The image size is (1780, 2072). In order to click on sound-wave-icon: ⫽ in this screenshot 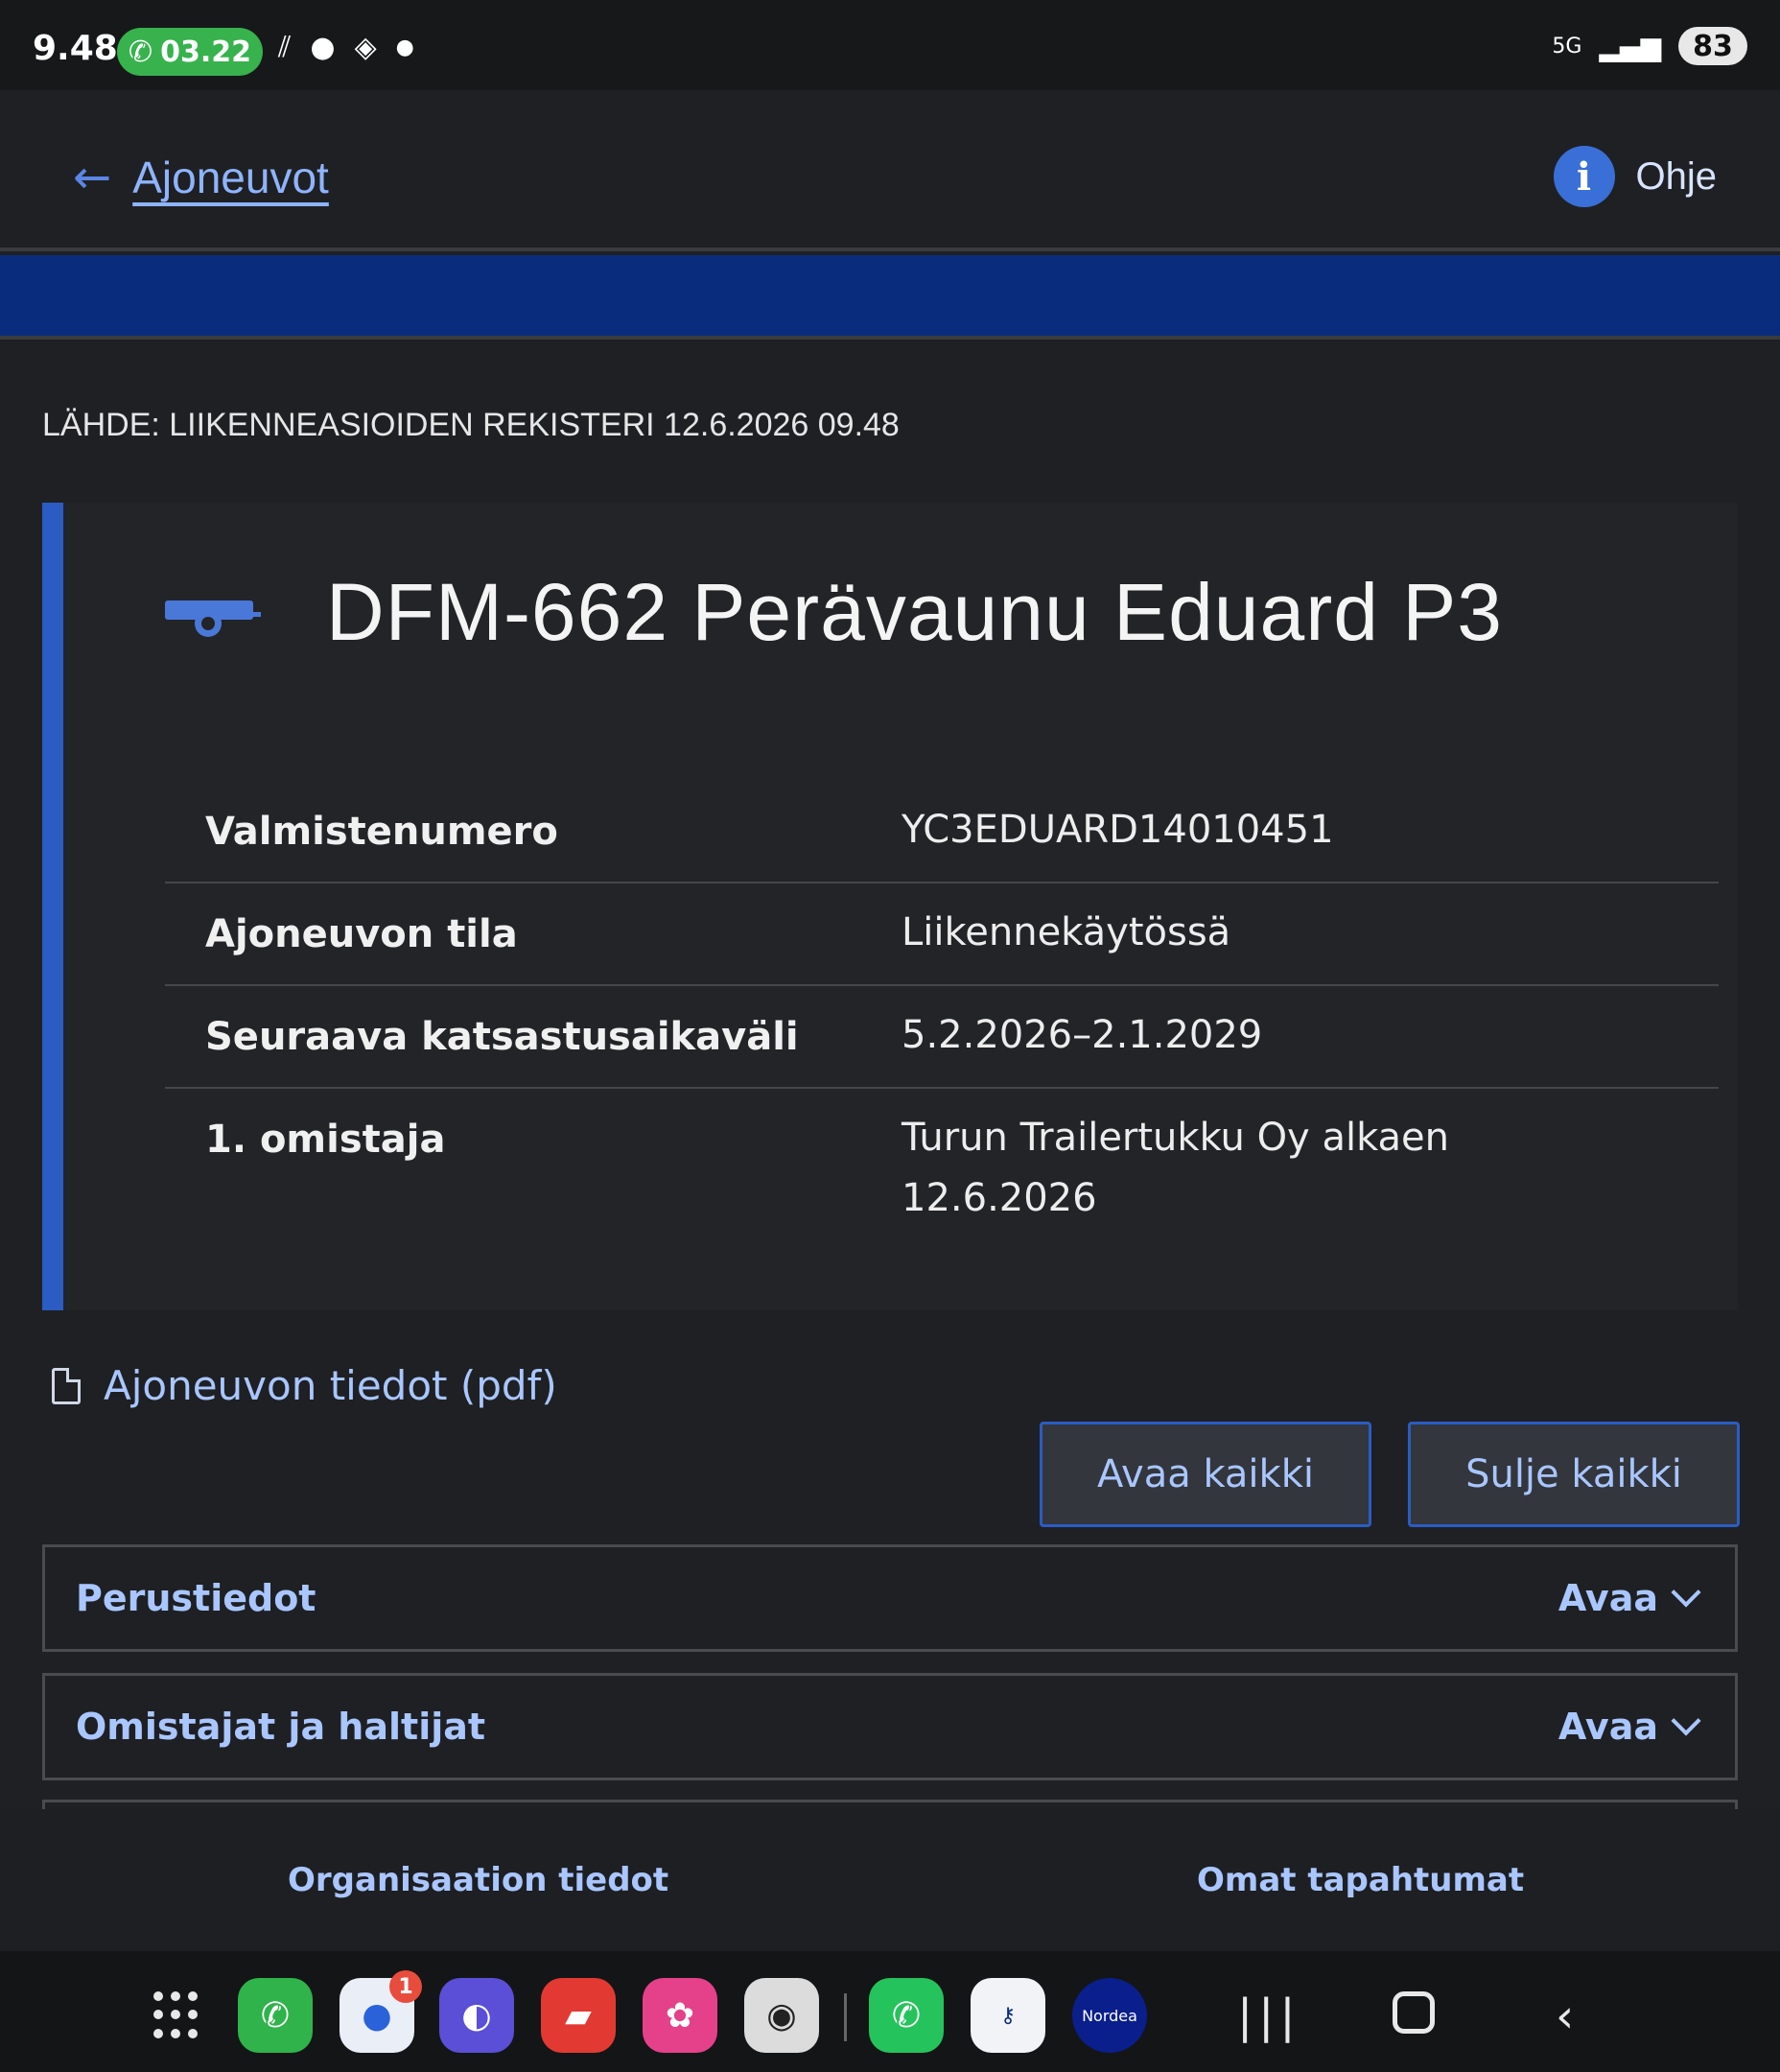, I will do `click(285, 47)`.